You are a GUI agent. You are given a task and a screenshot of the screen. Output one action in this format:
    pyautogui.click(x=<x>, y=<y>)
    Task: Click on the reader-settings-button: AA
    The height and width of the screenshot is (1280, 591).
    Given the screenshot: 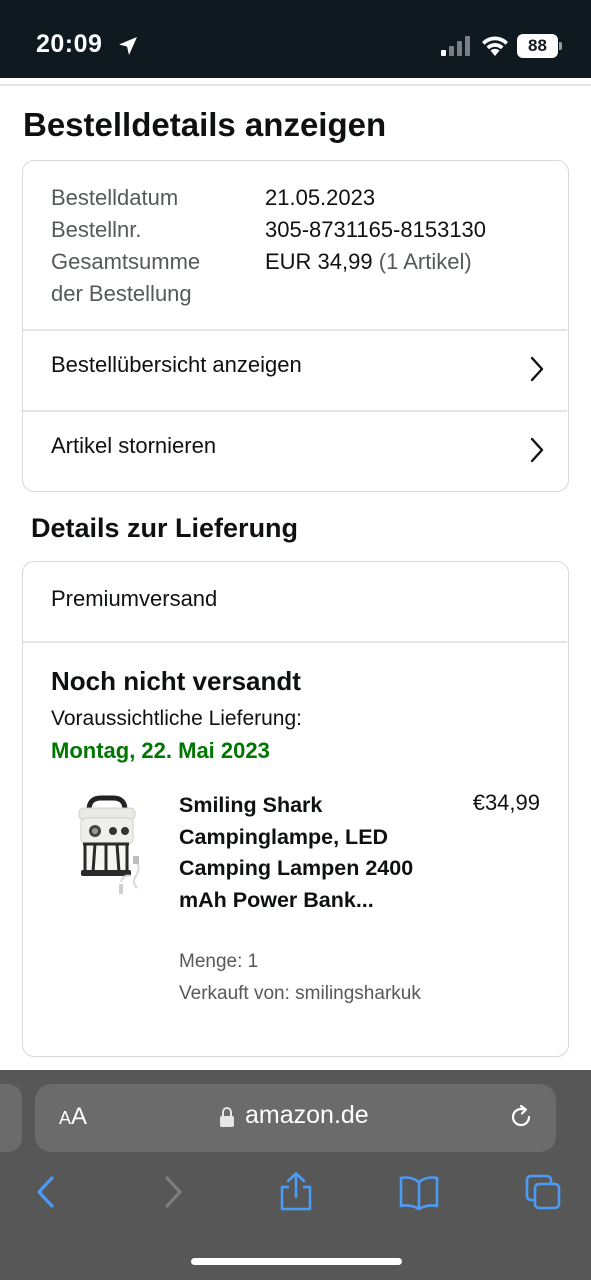 What is the action you would take?
    pyautogui.click(x=73, y=1117)
    